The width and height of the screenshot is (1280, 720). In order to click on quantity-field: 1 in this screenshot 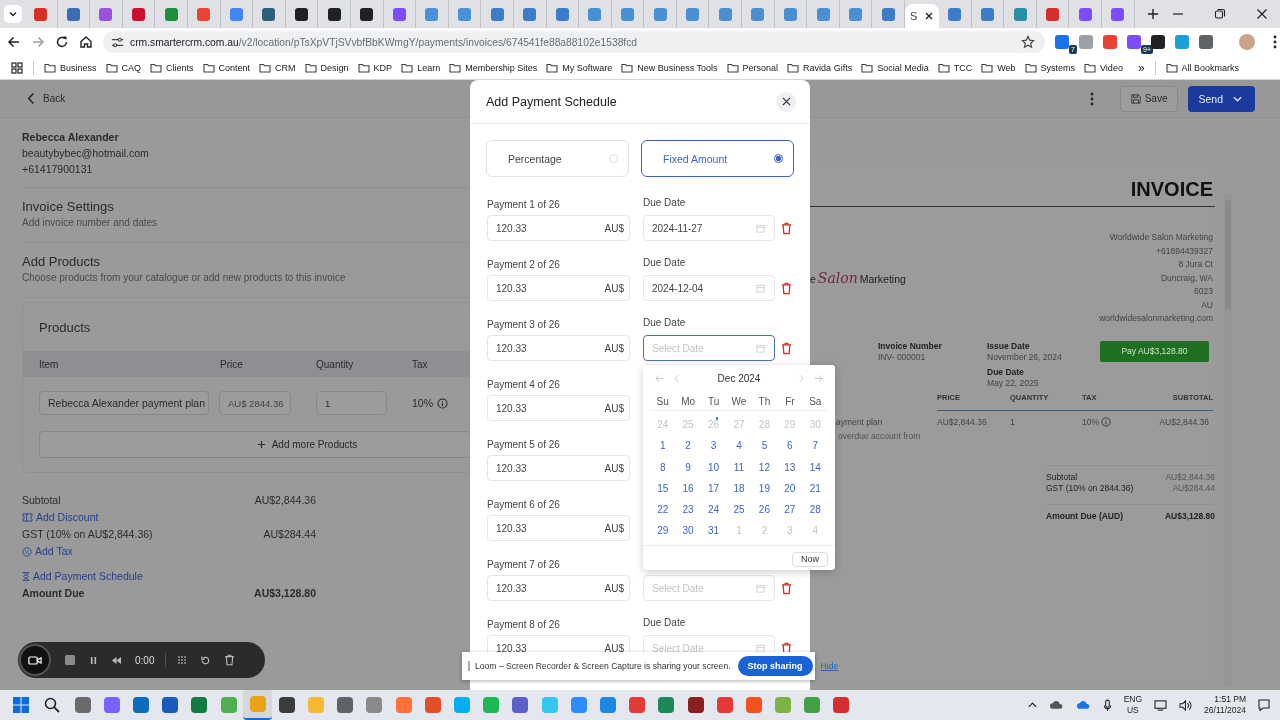, I will do `click(351, 403)`.